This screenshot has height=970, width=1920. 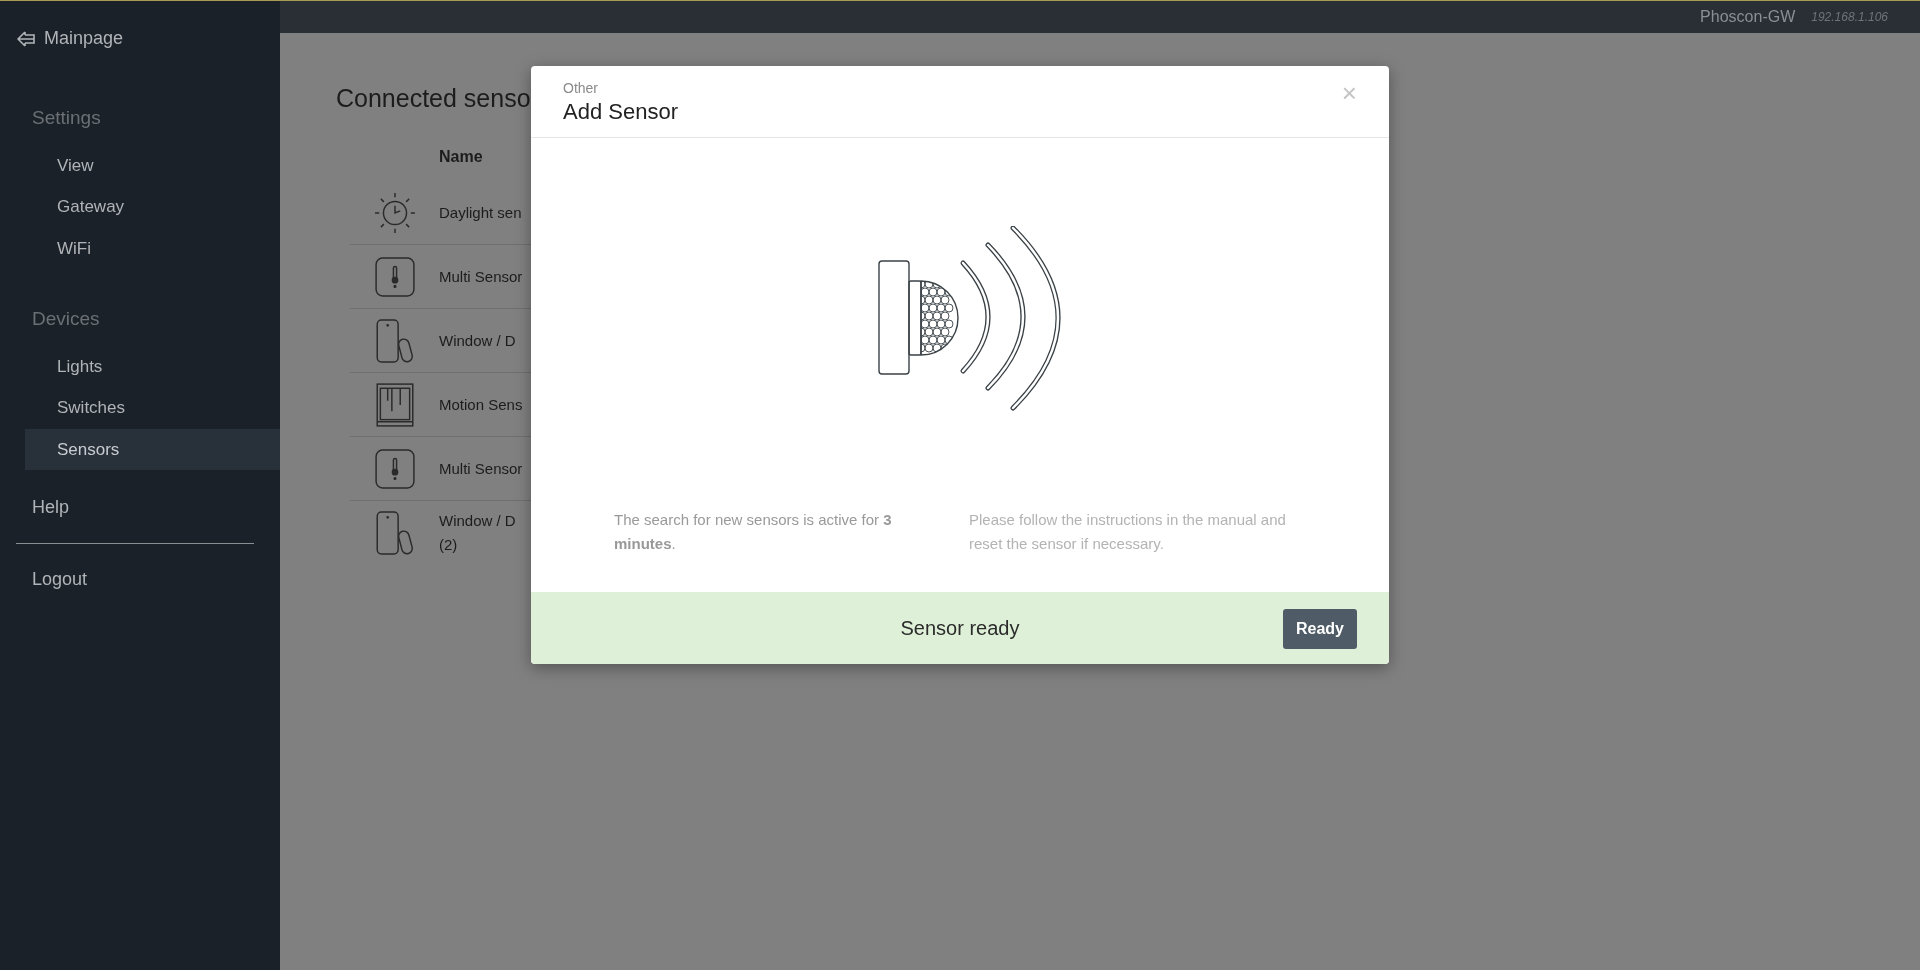 What do you see at coordinates (620, 112) in the screenshot?
I see `dialog-title: Add Sensor` at bounding box center [620, 112].